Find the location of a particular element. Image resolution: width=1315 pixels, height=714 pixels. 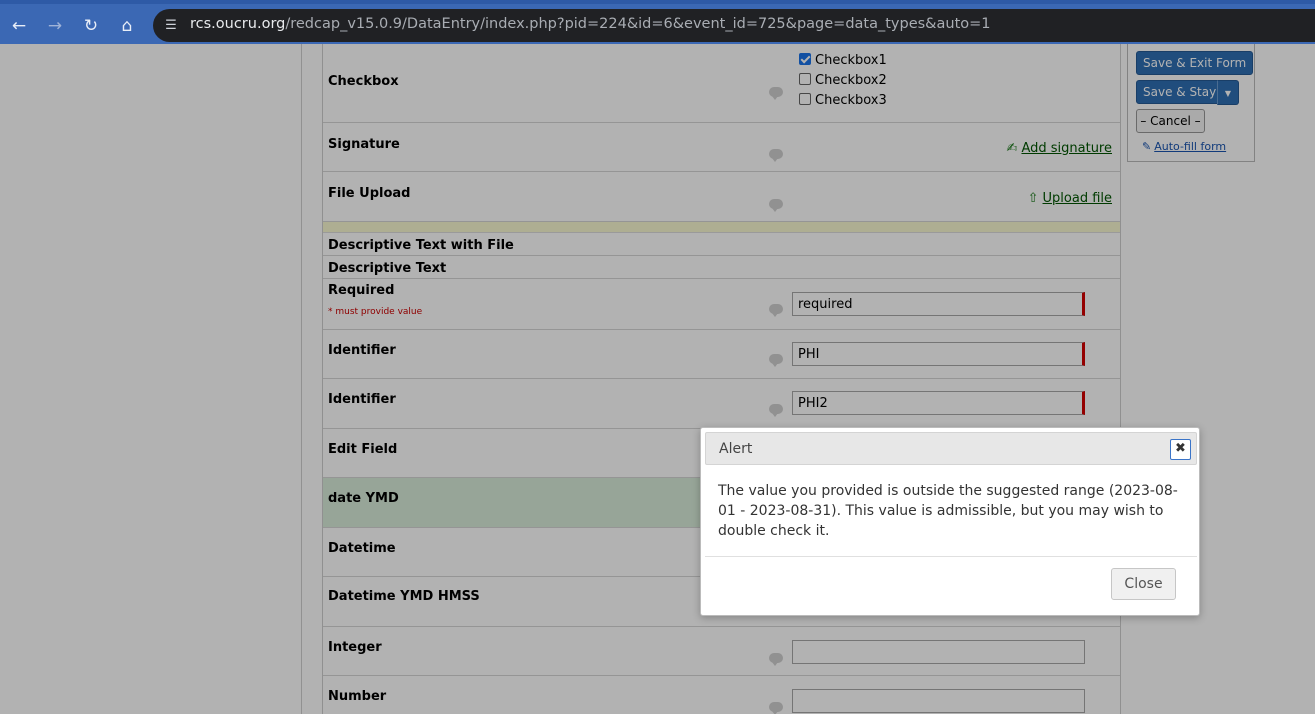

home-icon: ⌂ is located at coordinates (127, 26).